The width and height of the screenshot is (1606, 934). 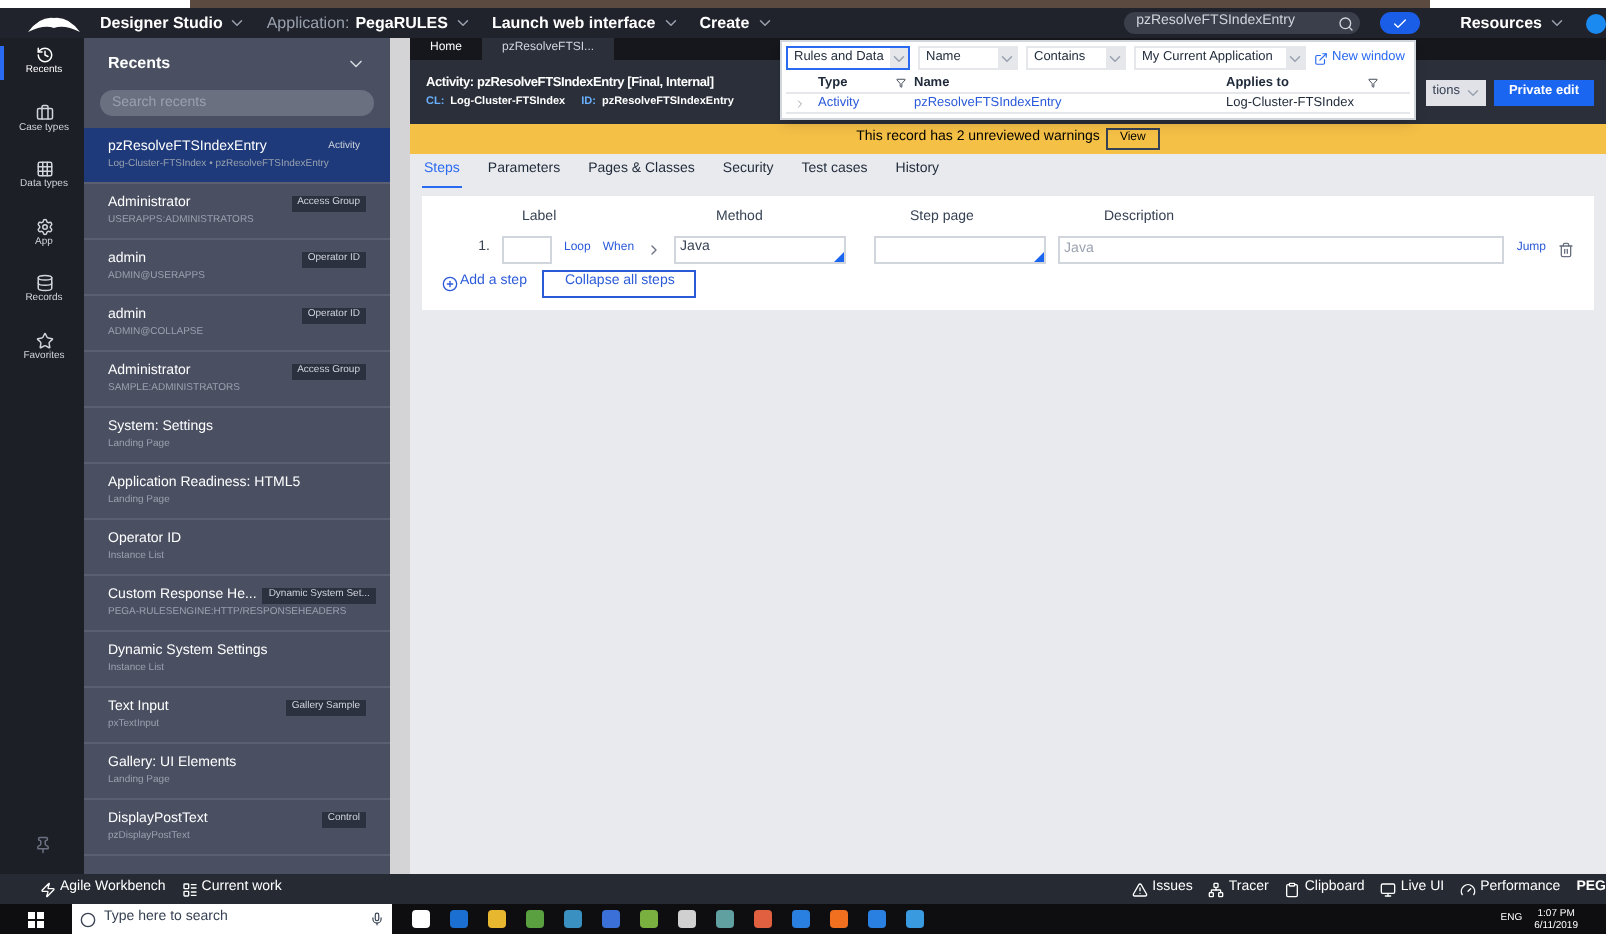 I want to click on sidebar-title: Recents, so click(x=139, y=64).